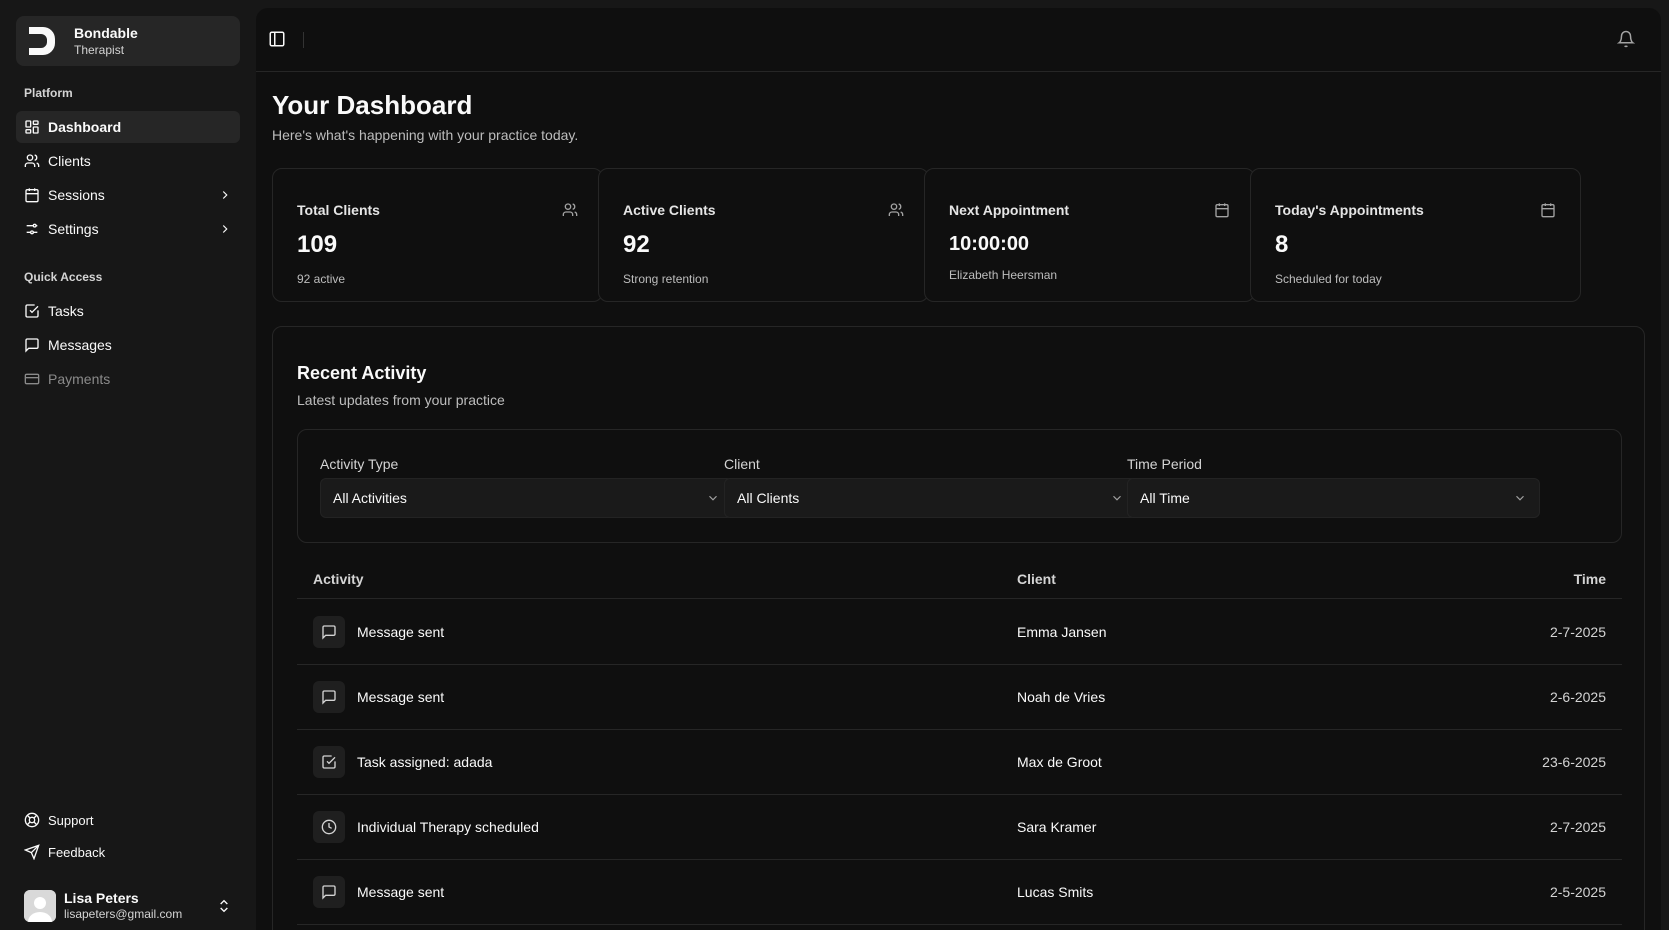 This screenshot has width=1669, height=930. Describe the element at coordinates (69, 161) in the screenshot. I see `sidebar-item-label: Clients` at that location.